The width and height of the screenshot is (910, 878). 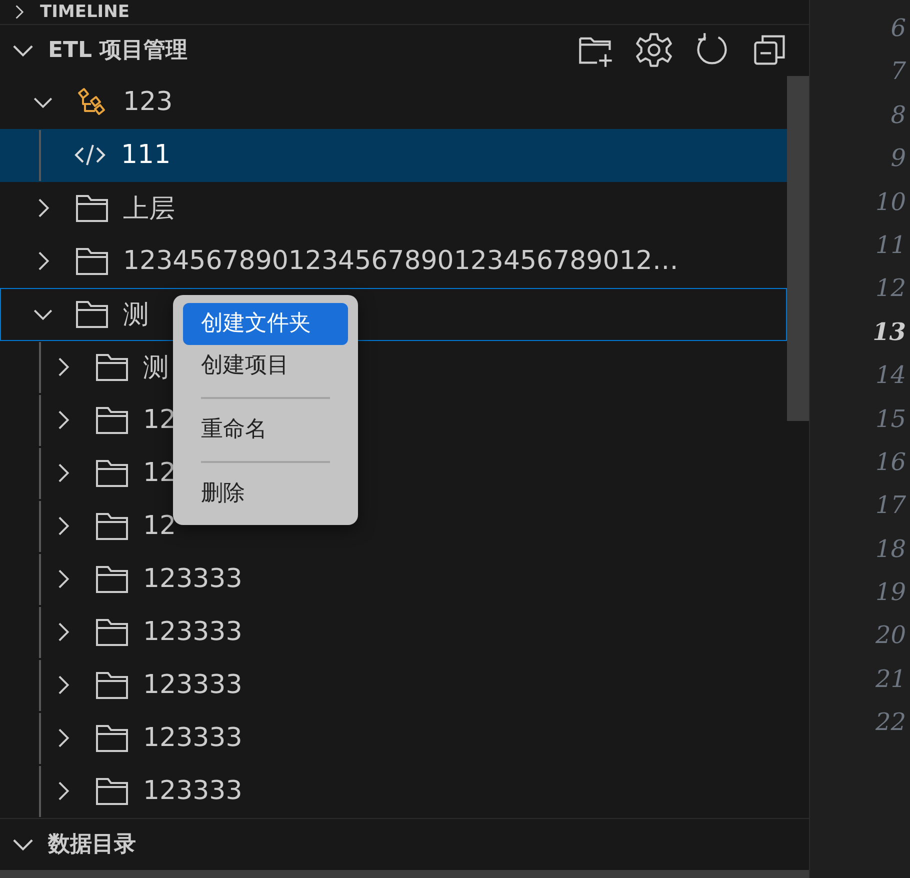 I want to click on line-number: 7, so click(x=898, y=72).